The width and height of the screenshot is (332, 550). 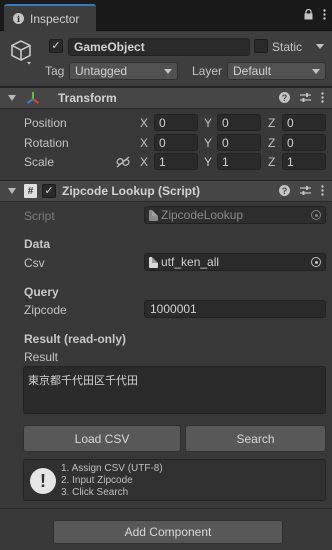 What do you see at coordinates (320, 46) in the screenshot?
I see `static-dropdown-icon` at bounding box center [320, 46].